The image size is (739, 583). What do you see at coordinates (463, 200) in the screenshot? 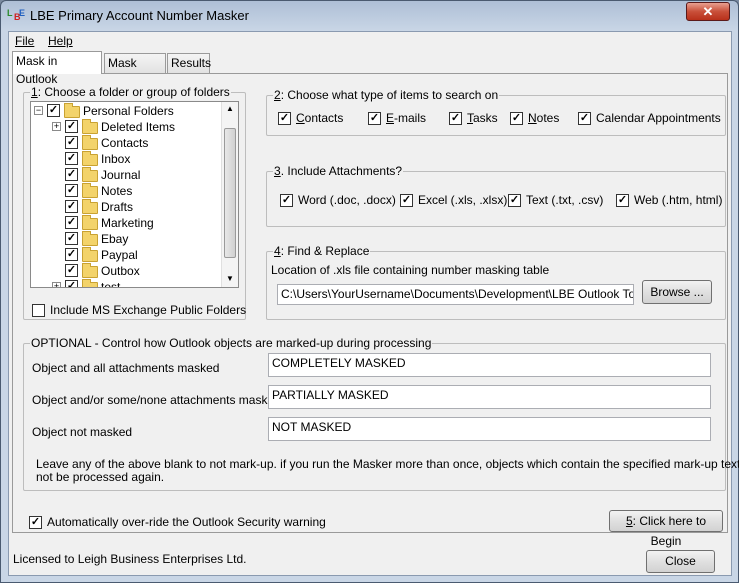
I see `excel-label: Excel (.xls, .xlsx)` at bounding box center [463, 200].